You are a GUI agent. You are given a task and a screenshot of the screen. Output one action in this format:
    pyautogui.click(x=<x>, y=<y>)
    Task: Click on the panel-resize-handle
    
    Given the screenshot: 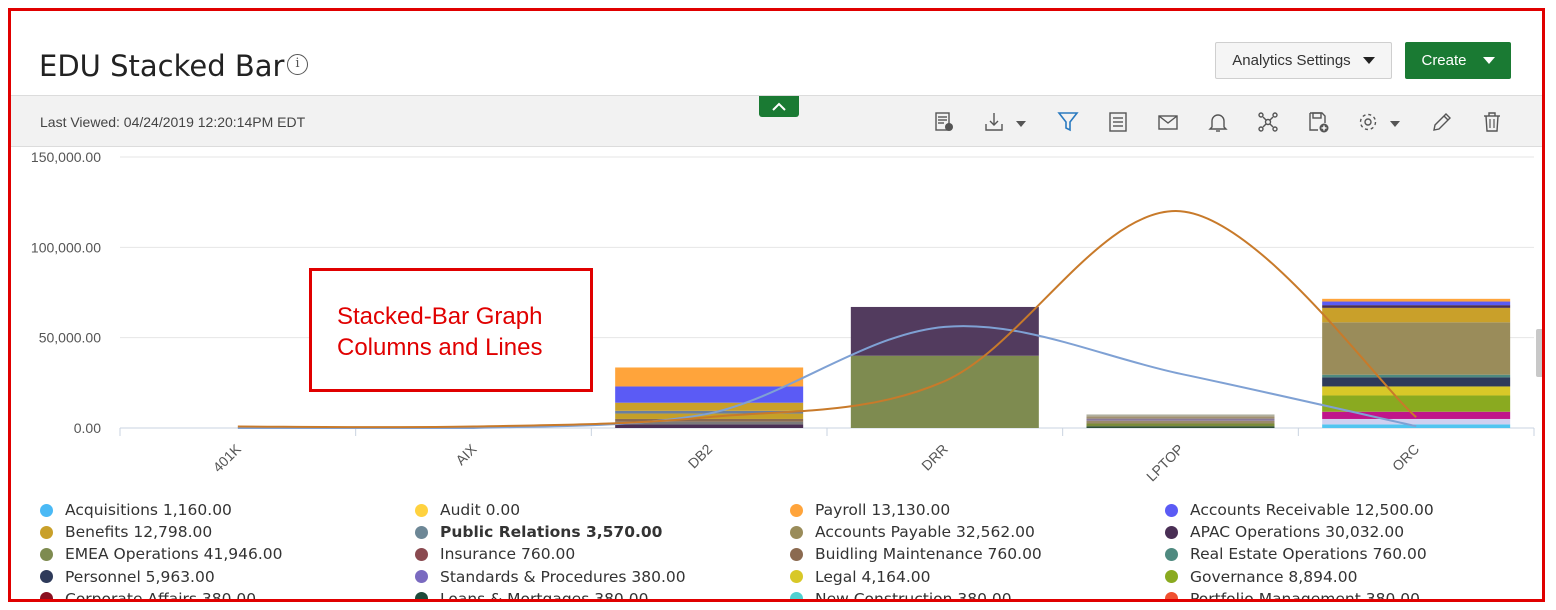 What is the action you would take?
    pyautogui.click(x=1539, y=353)
    